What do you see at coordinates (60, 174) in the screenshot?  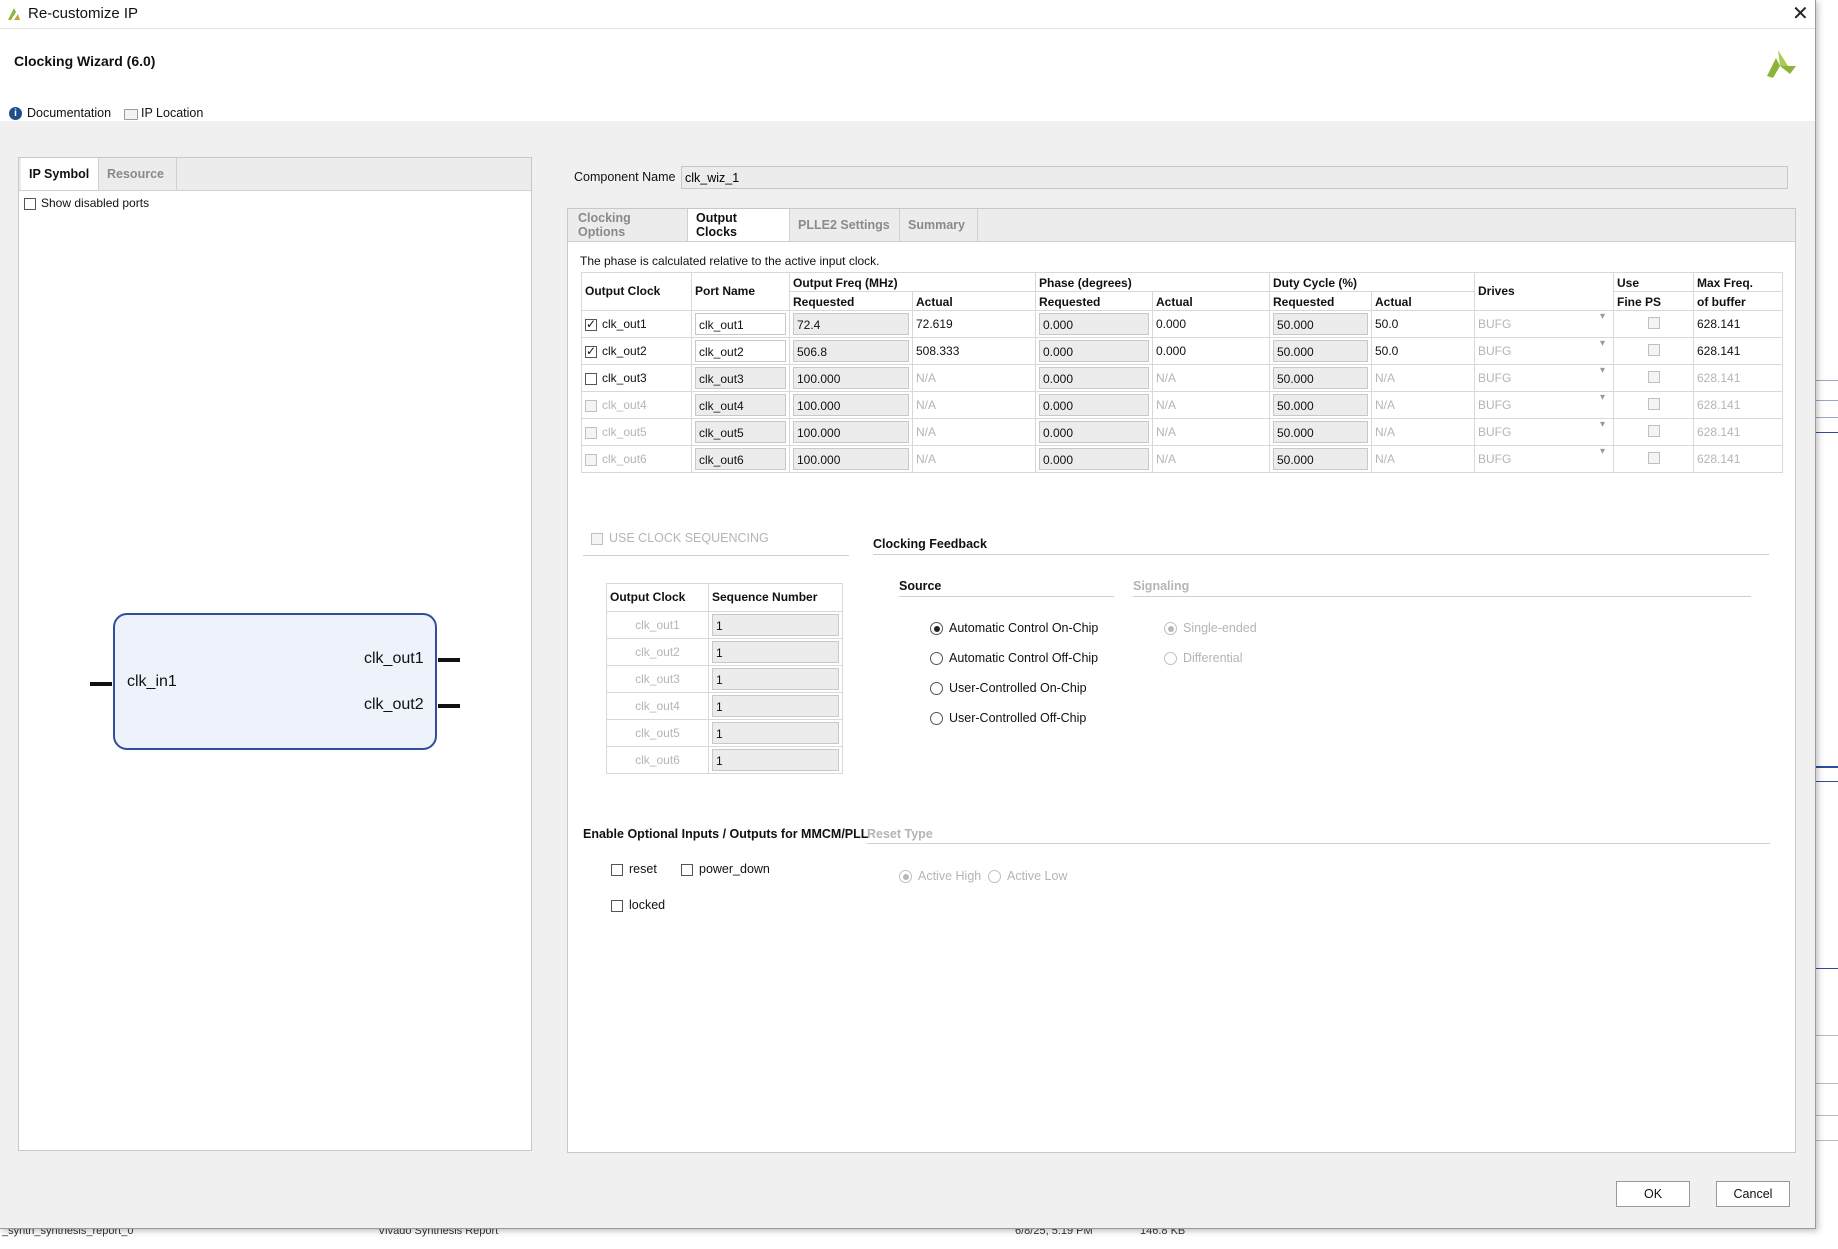 I see `tab-ip-symbol: IP Symbol` at bounding box center [60, 174].